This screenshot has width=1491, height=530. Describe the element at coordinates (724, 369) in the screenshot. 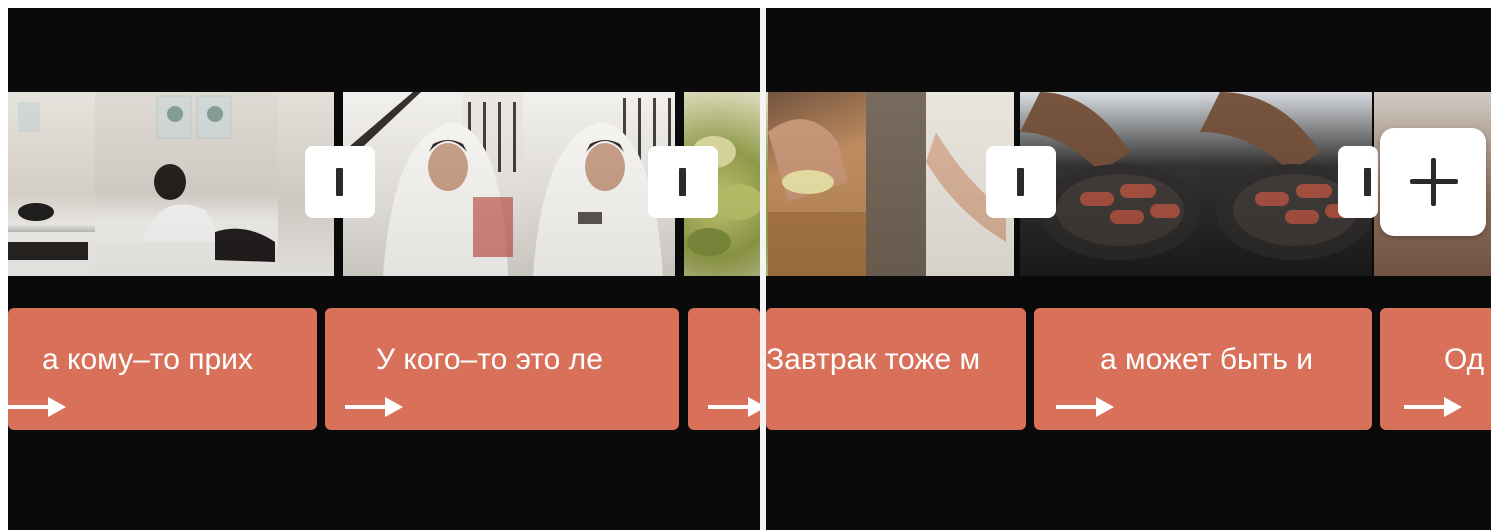

I see `caption-block` at that location.